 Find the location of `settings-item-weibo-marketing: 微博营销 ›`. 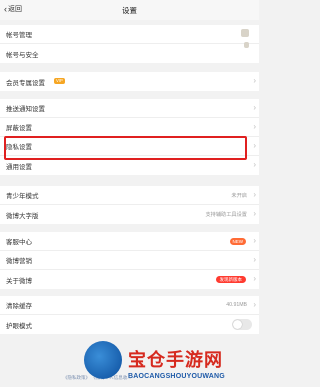

settings-item-weibo-marketing: 微博营销 › is located at coordinates (129, 260).